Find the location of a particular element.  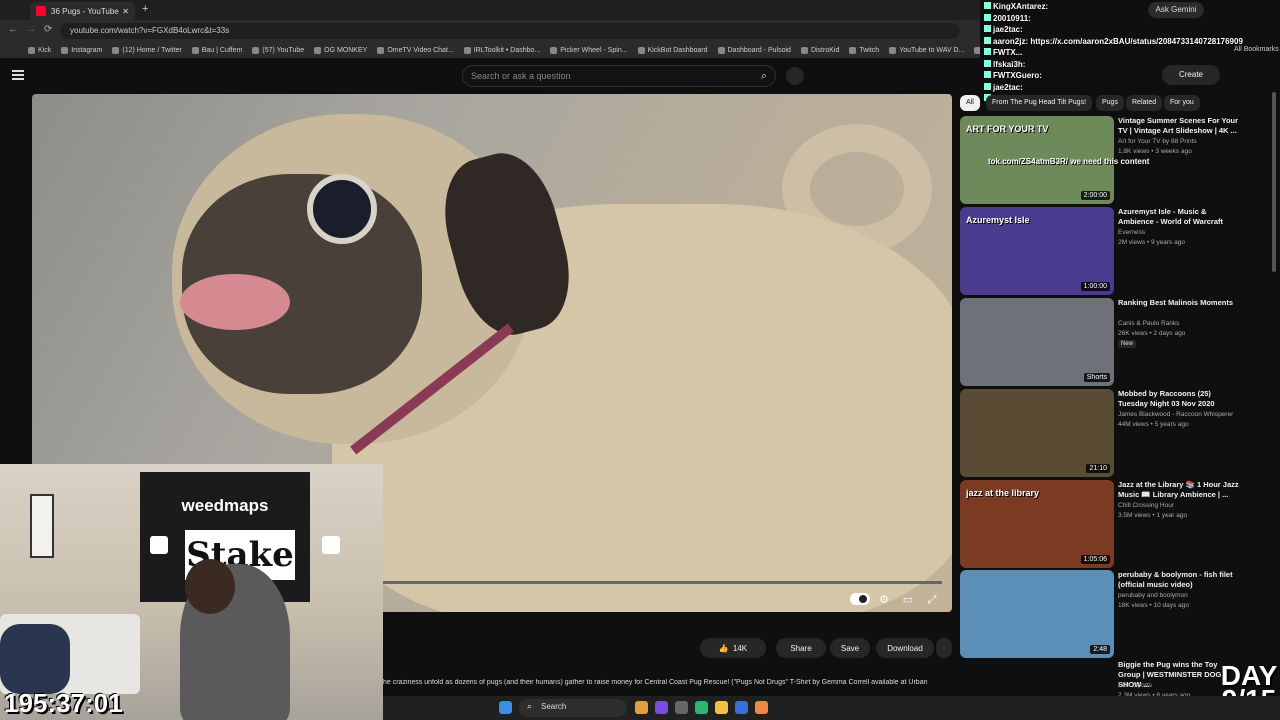

back-icon: ← is located at coordinates (13, 29).